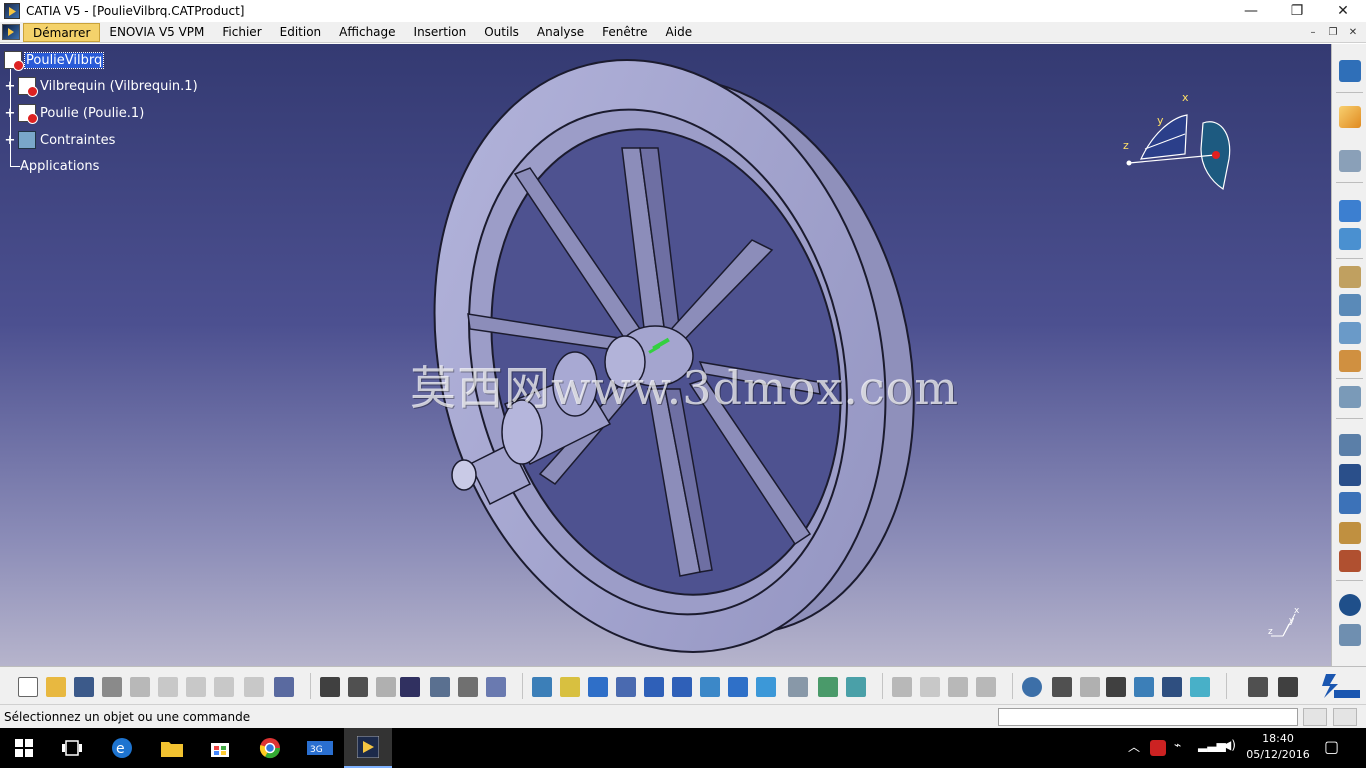 This screenshot has width=1366, height=768. What do you see at coordinates (1350, 475) in the screenshot?
I see `contact-constraint-icon` at bounding box center [1350, 475].